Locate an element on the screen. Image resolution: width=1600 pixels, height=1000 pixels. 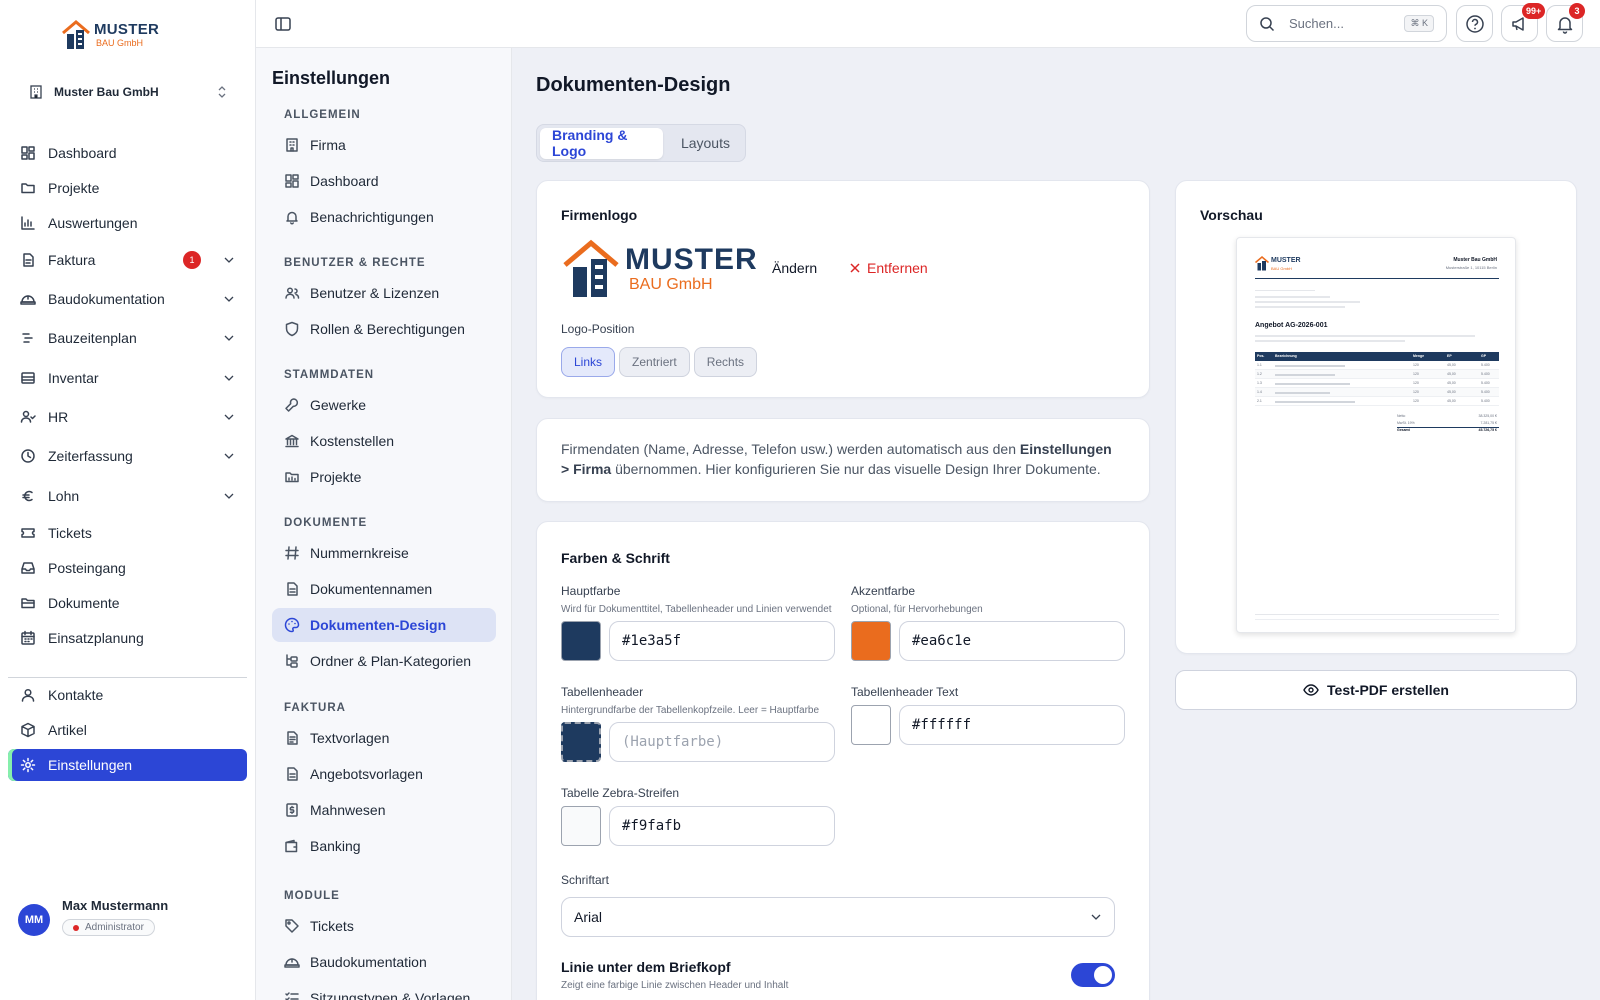
create-test-pdf-button: Test-PDF erstellen is located at coordinates (1376, 690).